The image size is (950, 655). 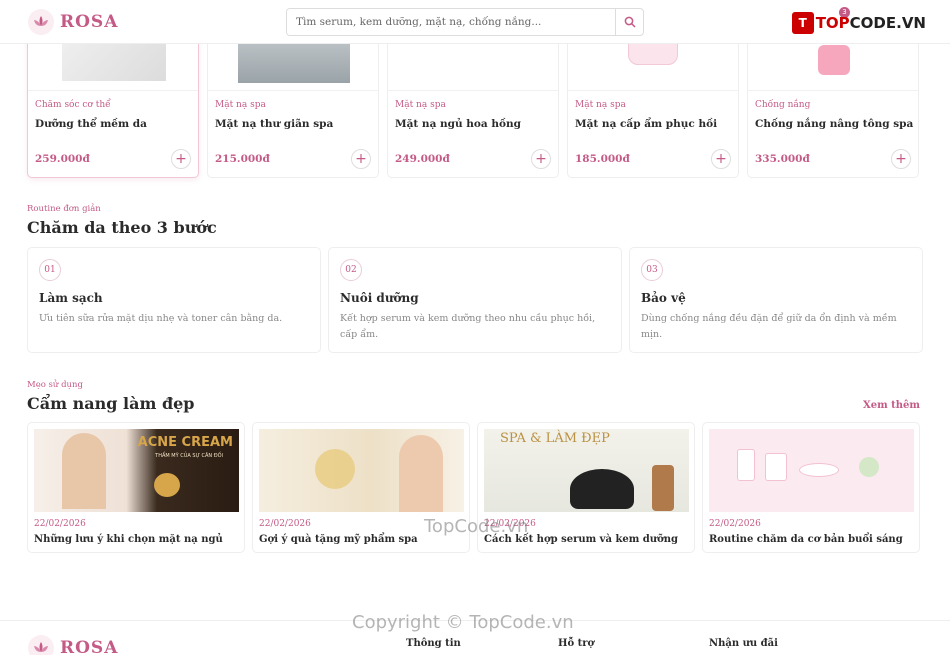 What do you see at coordinates (422, 159) in the screenshot?
I see `product-price: 249.000đ` at bounding box center [422, 159].